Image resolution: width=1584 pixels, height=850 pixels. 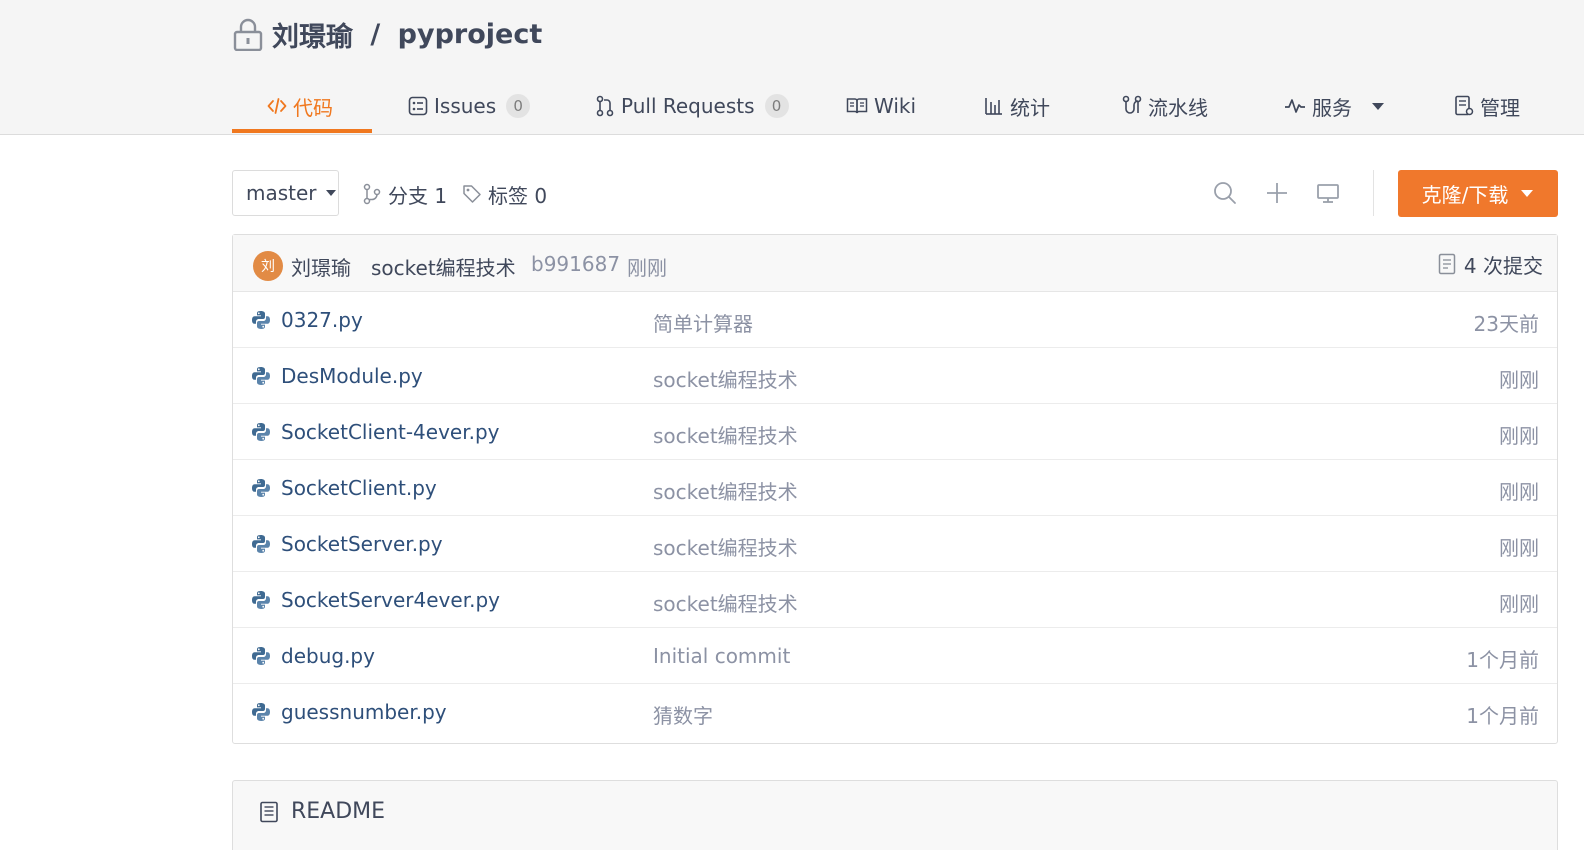 I want to click on commit-hash: b991687, so click(x=575, y=264).